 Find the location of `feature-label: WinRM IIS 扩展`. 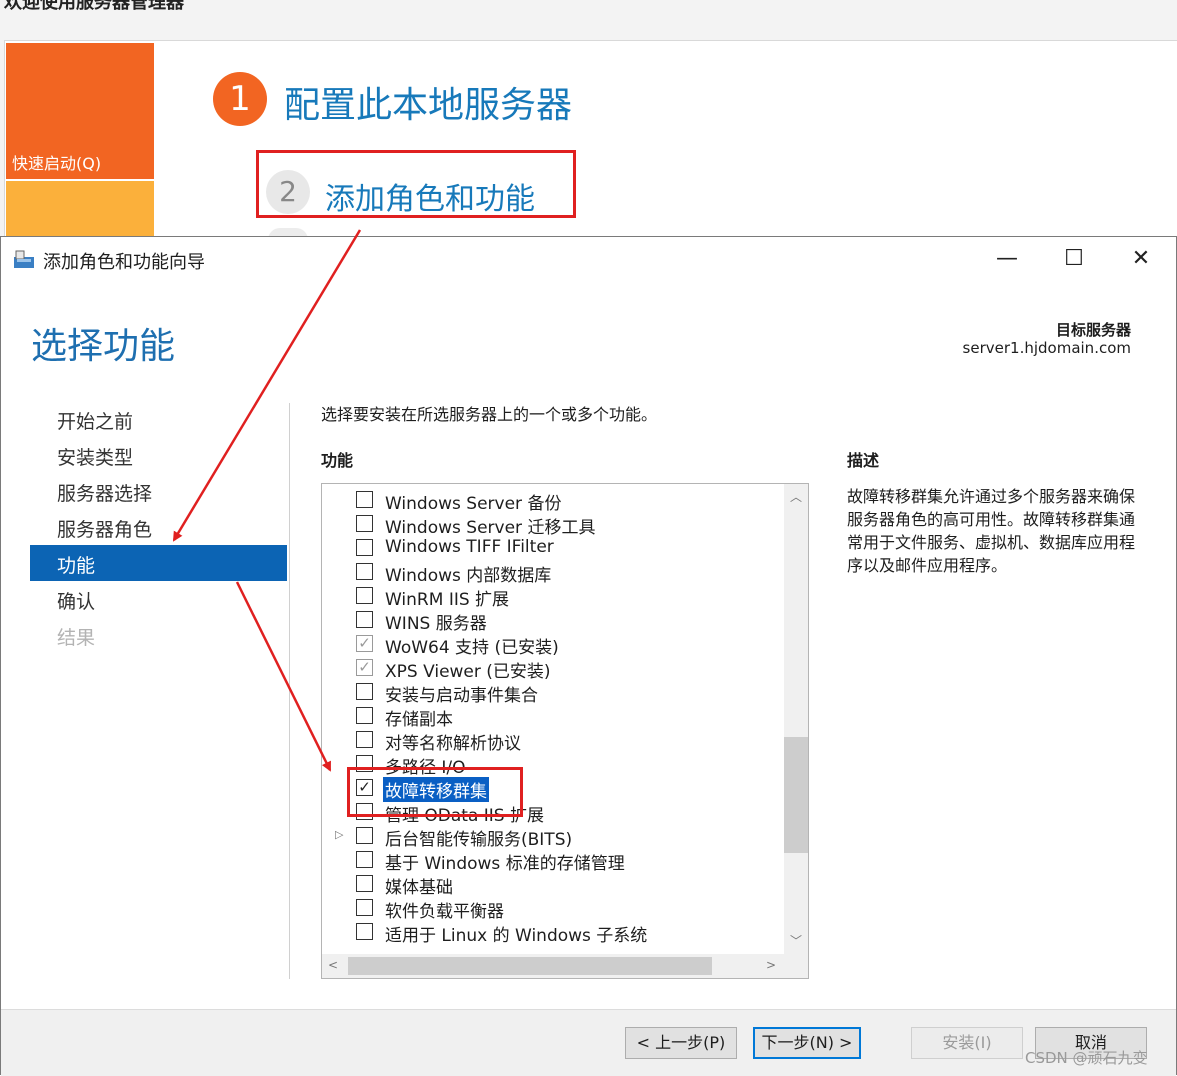

feature-label: WinRM IIS 扩展 is located at coordinates (447, 597).